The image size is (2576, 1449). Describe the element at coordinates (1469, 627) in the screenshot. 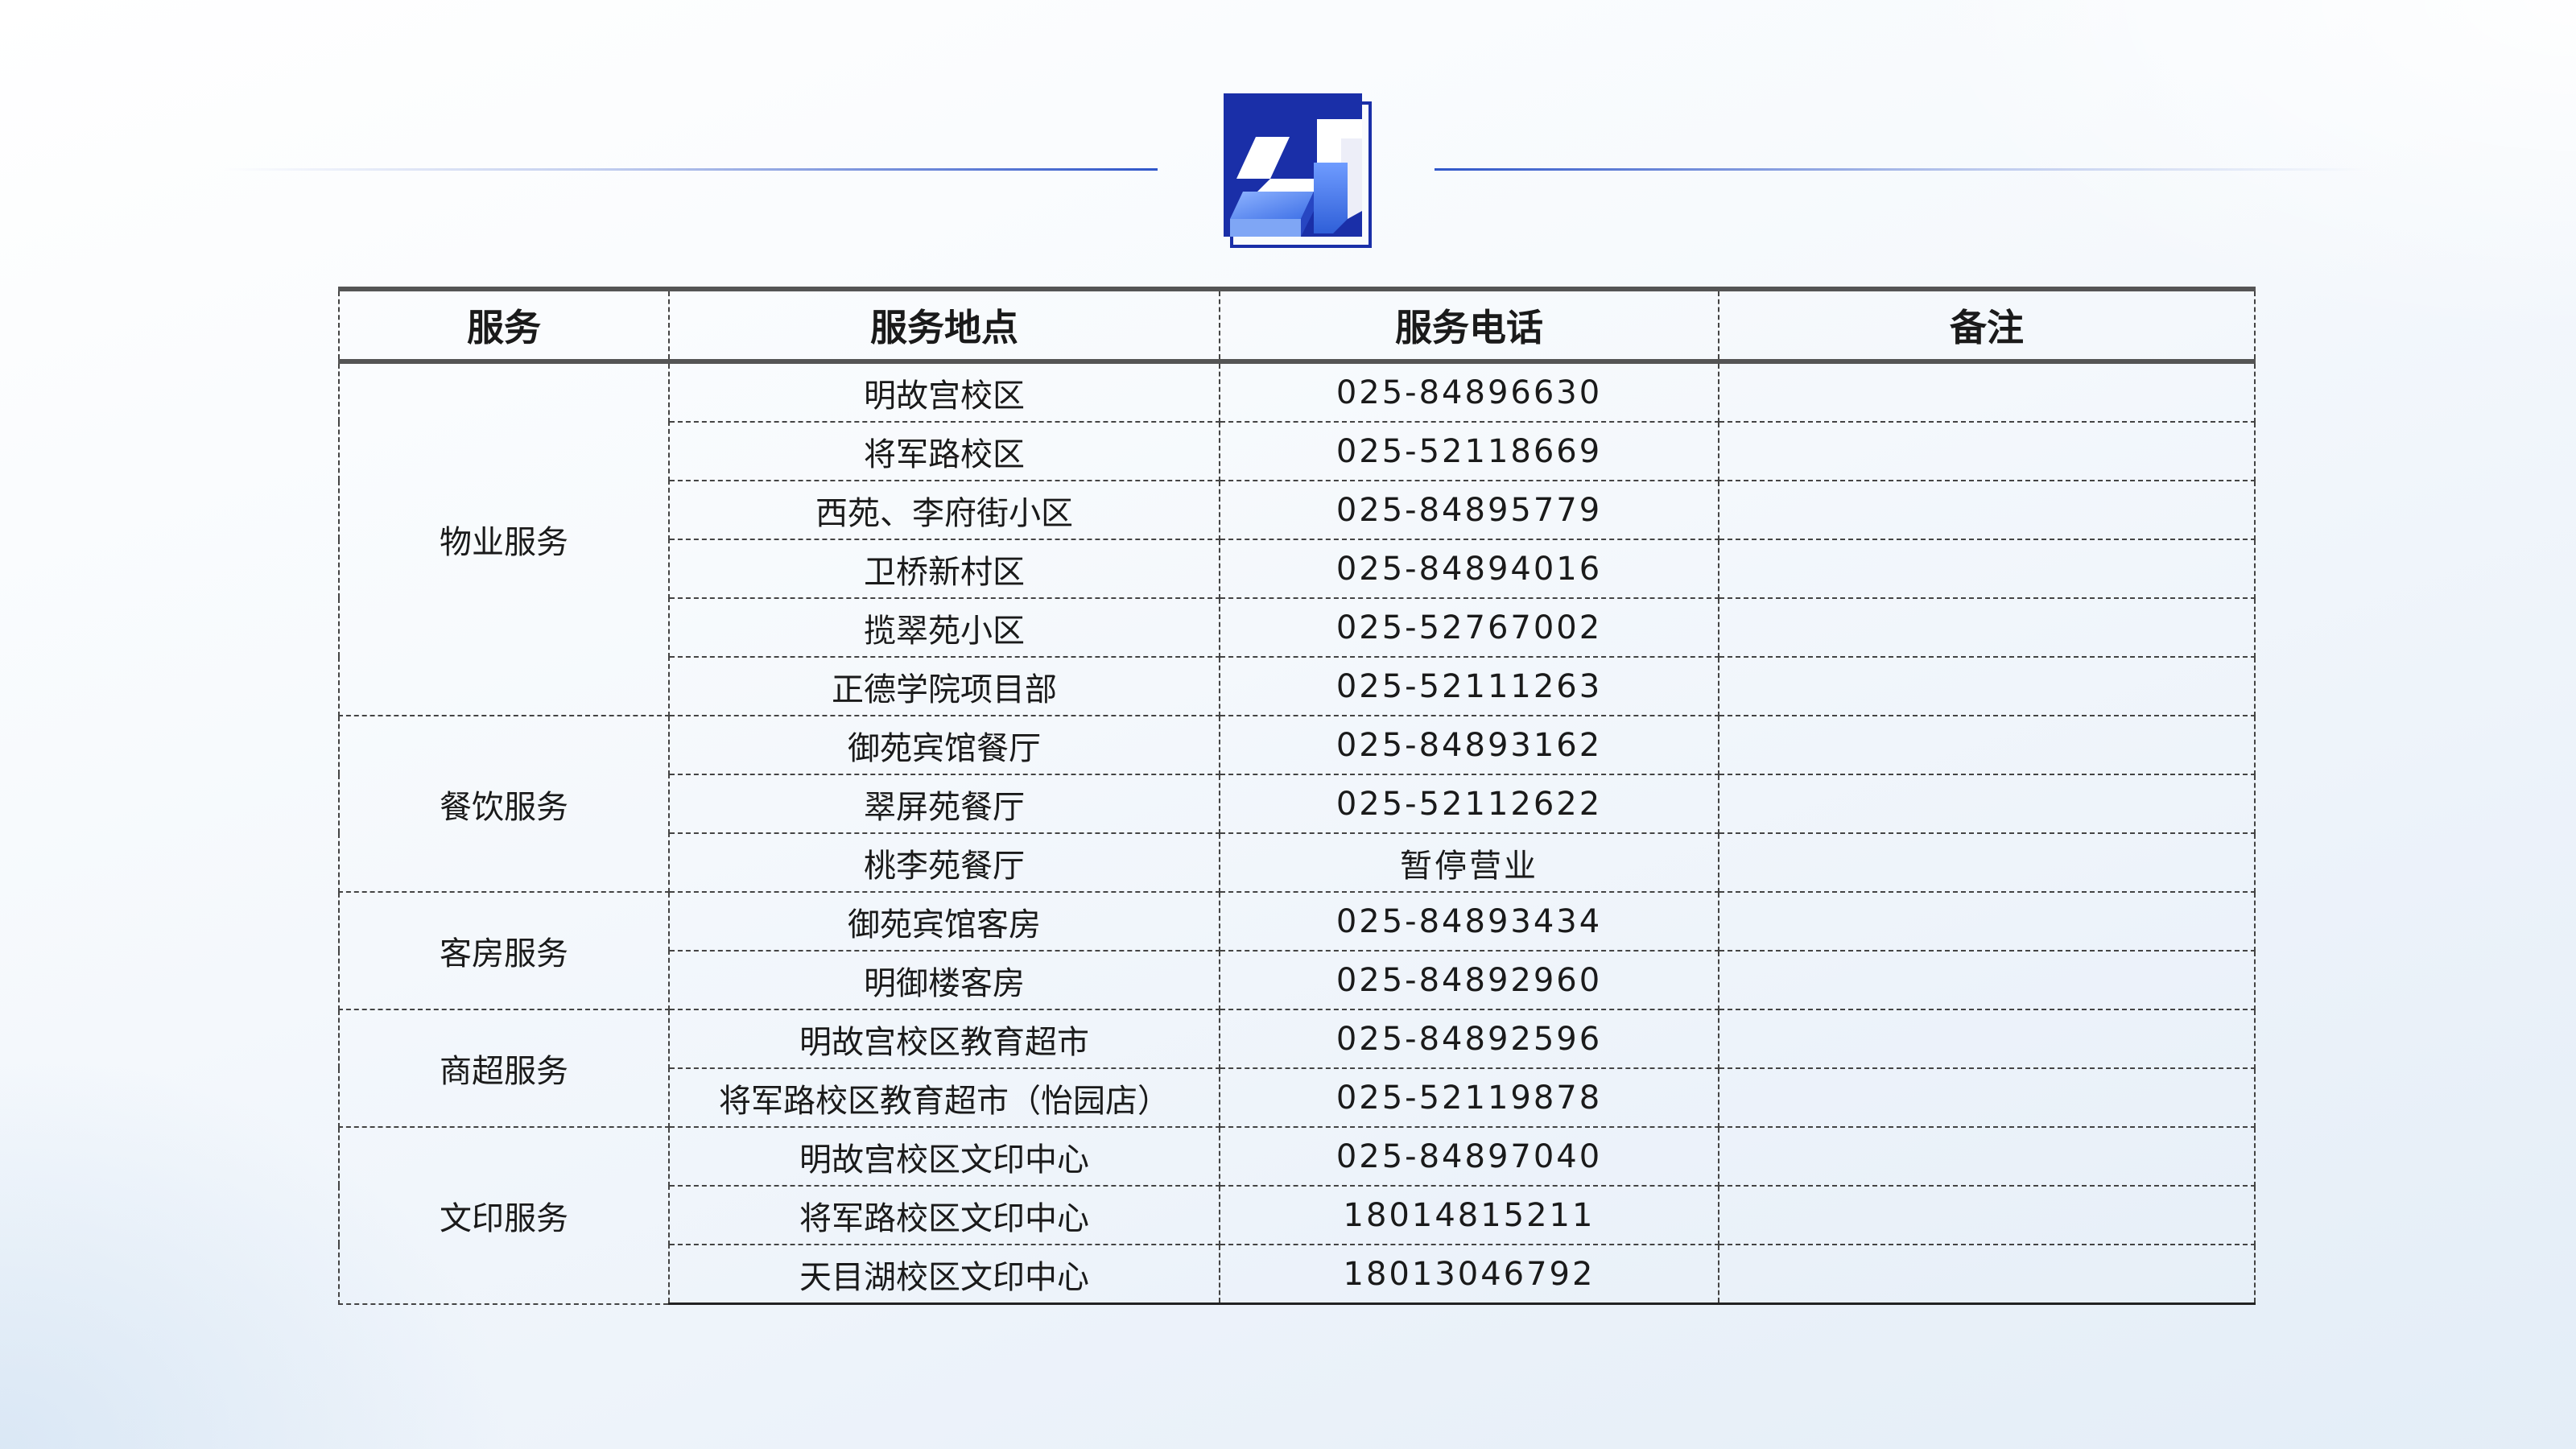

I see `phone-cell: 025-52767002` at that location.